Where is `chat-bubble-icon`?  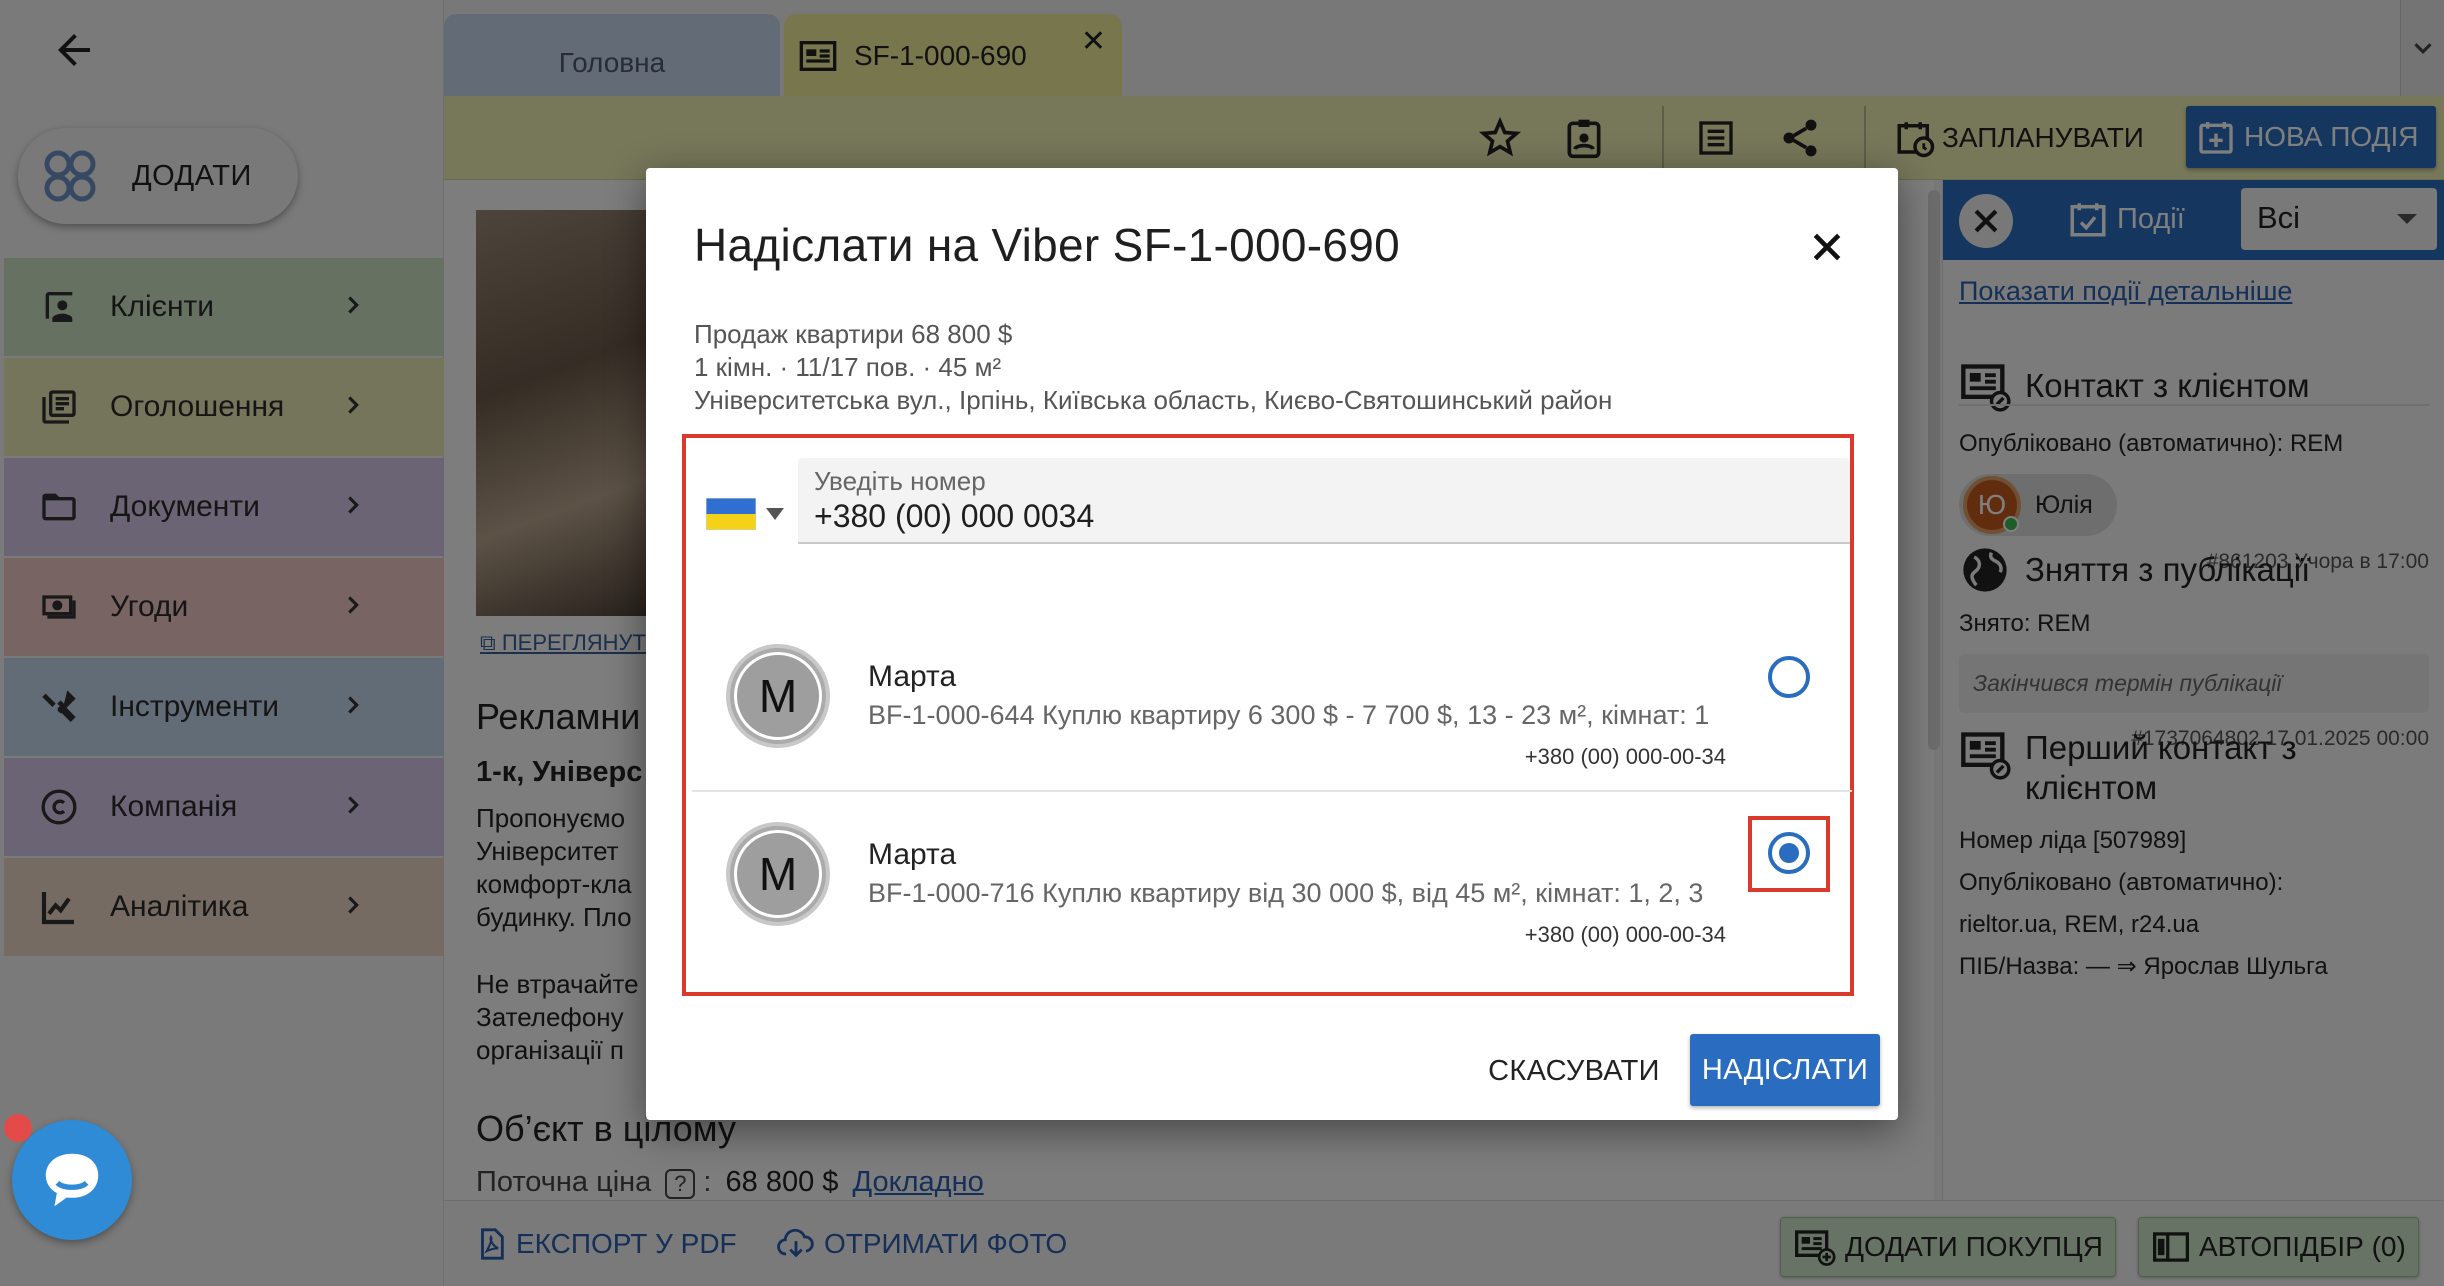
chat-bubble-icon is located at coordinates (72, 1180).